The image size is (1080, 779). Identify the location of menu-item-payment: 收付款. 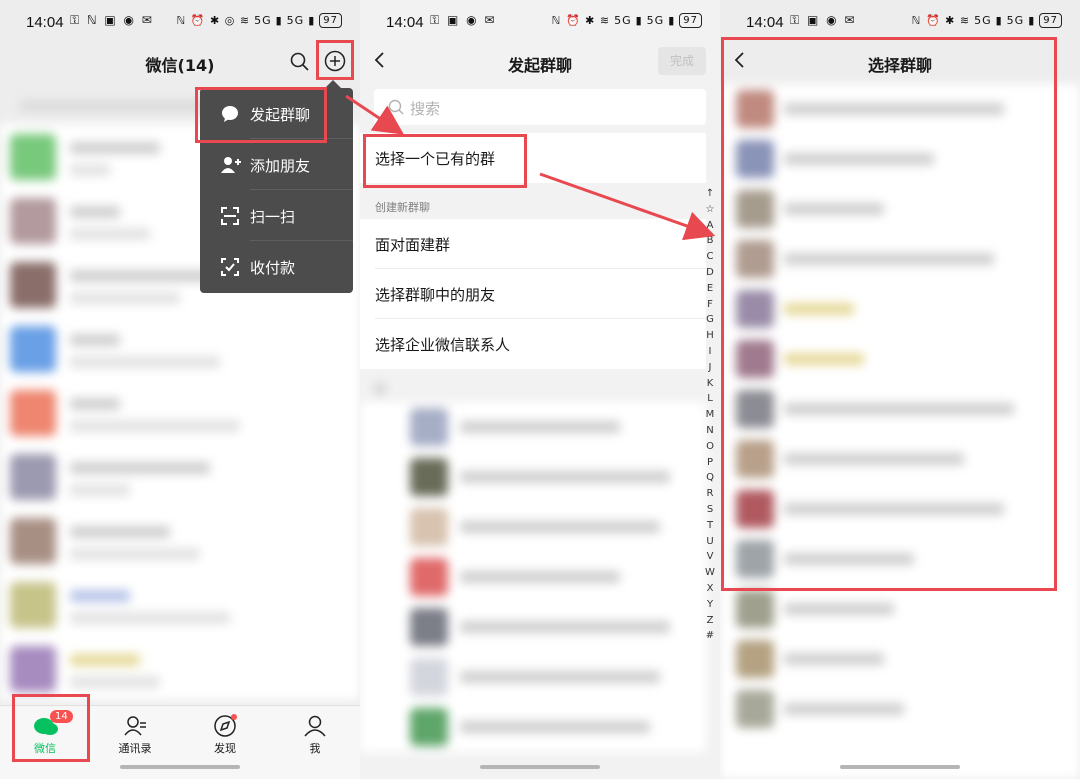
(276, 266).